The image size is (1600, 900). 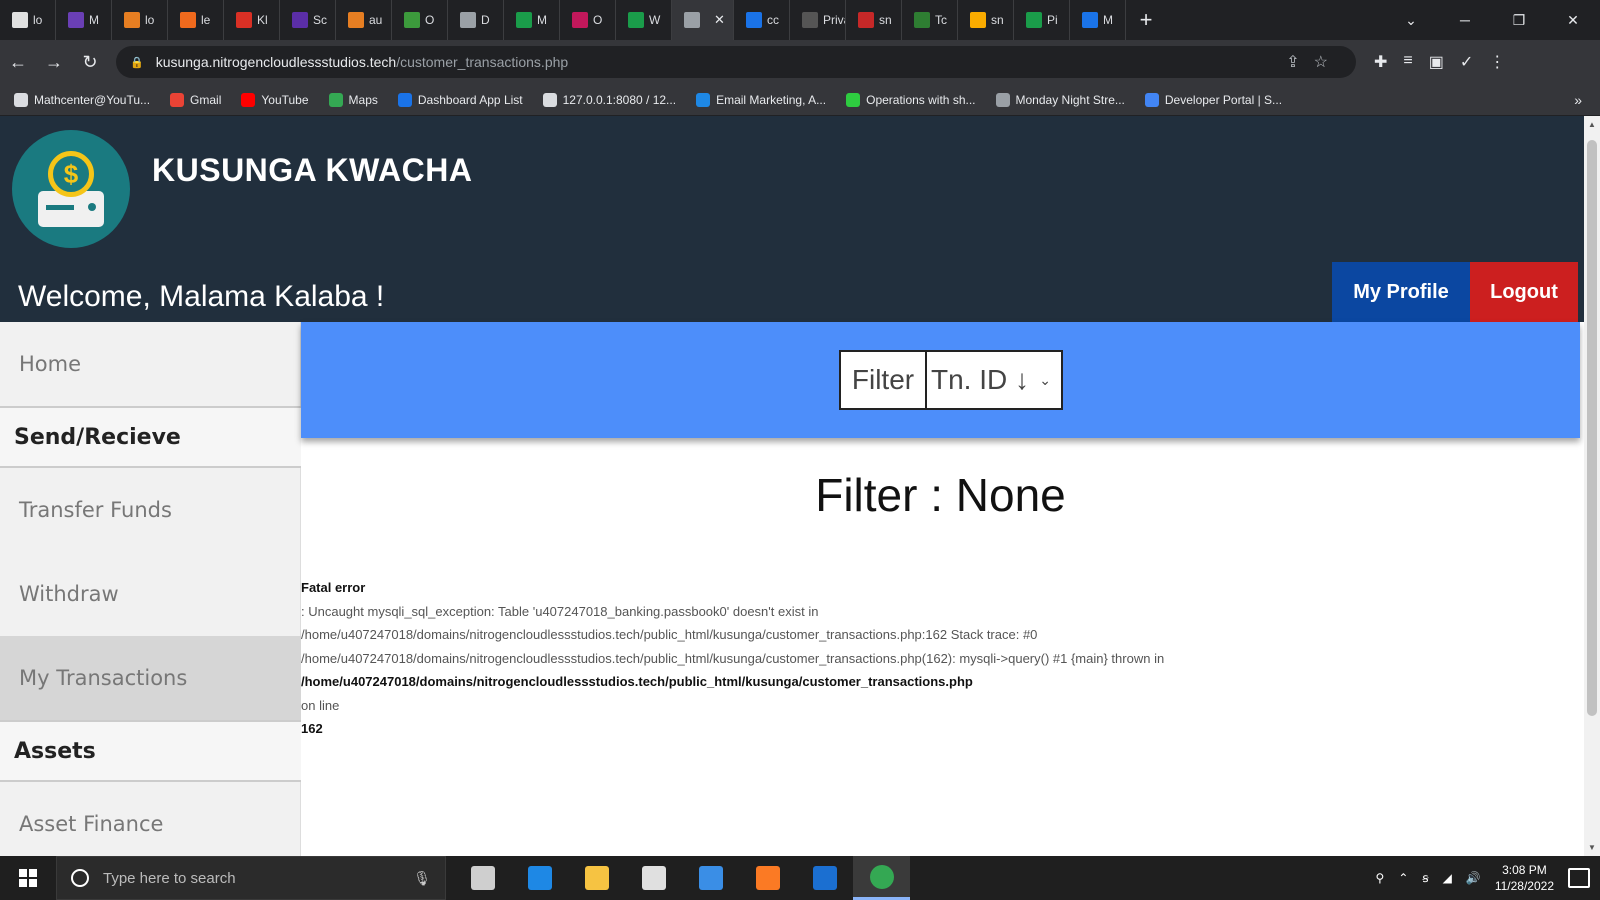 I want to click on search-icon, so click(x=80, y=878).